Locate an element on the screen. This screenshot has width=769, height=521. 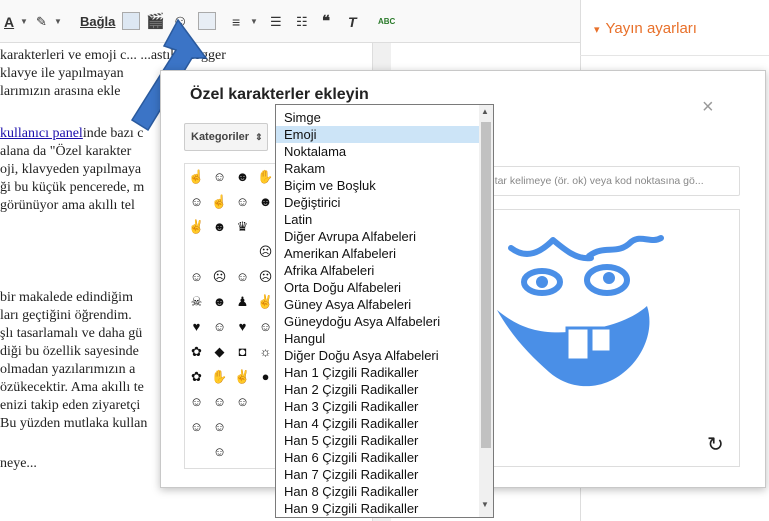
clear-format-icon: T is located at coordinates (352, 22).